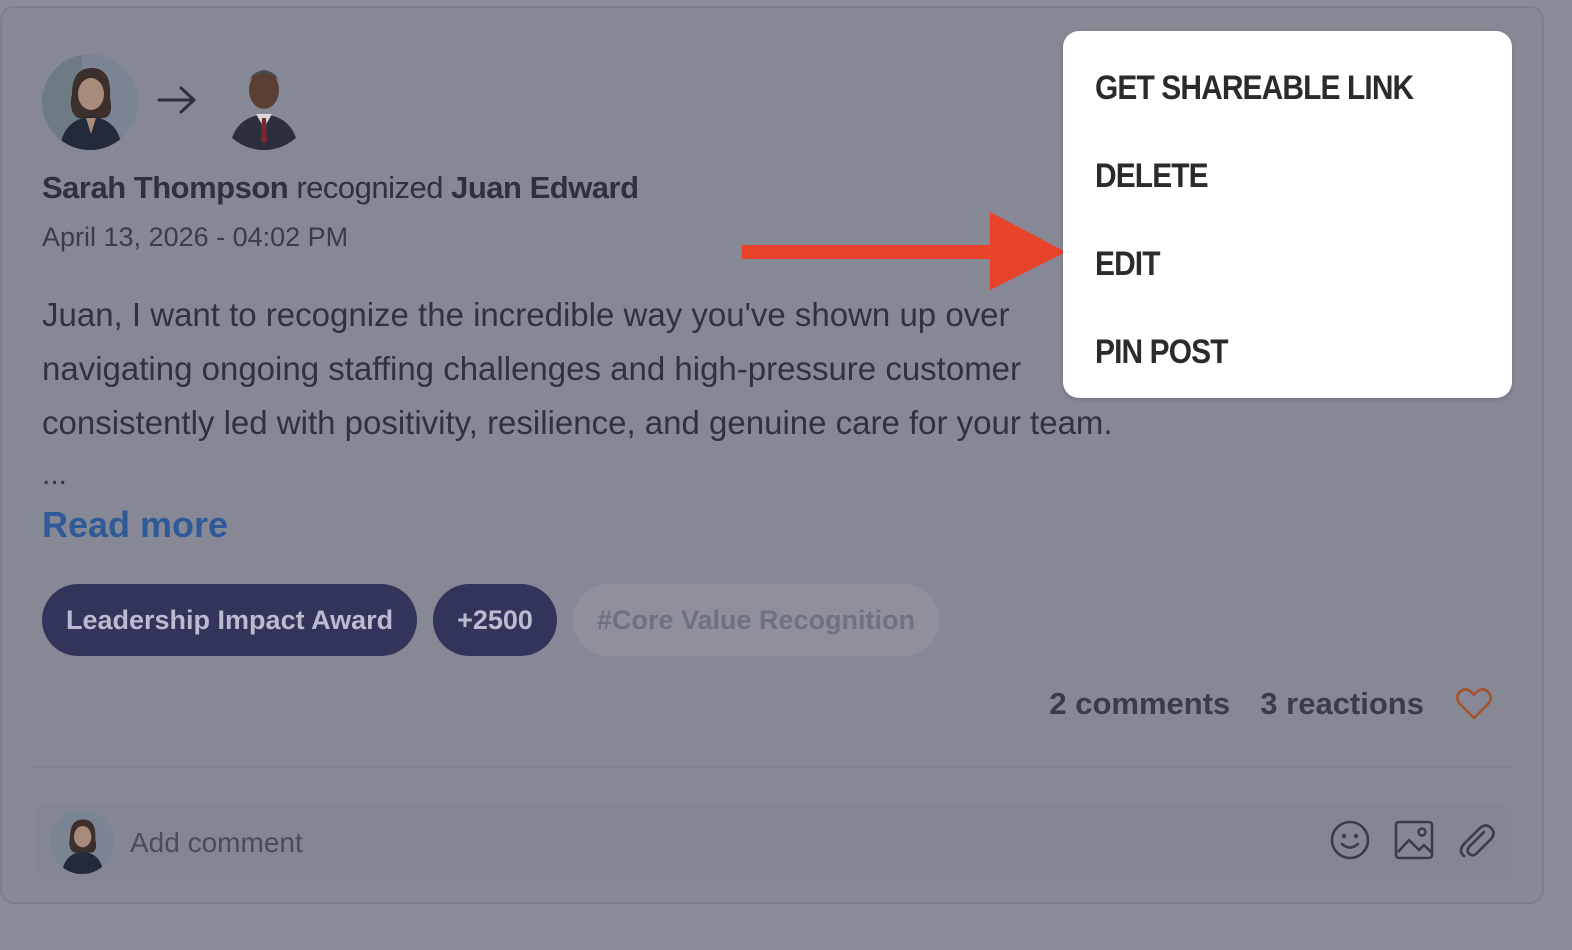  What do you see at coordinates (1350, 840) in the screenshot?
I see `emoji-icon` at bounding box center [1350, 840].